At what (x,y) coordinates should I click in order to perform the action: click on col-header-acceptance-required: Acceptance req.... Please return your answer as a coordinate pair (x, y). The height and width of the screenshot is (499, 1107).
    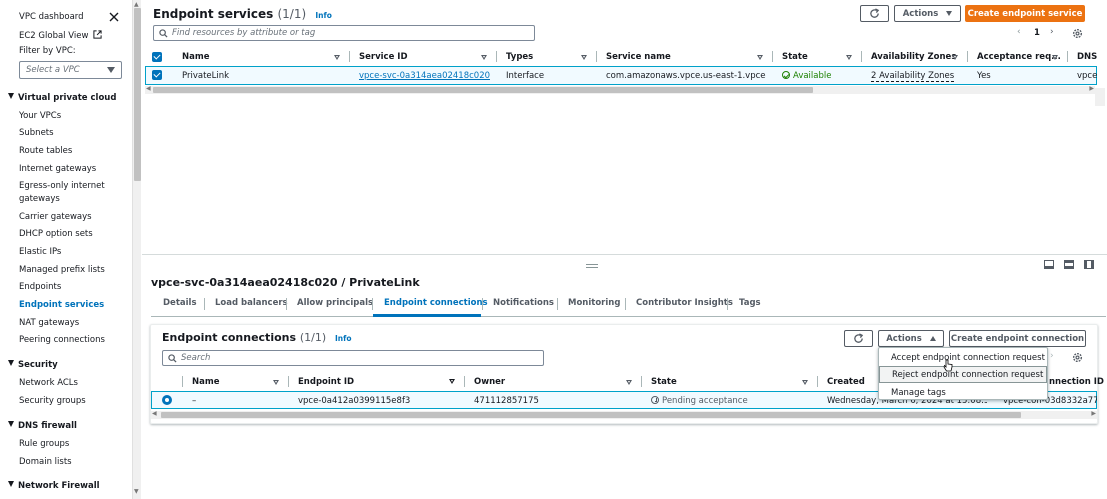
    Looking at the image, I should click on (1019, 57).